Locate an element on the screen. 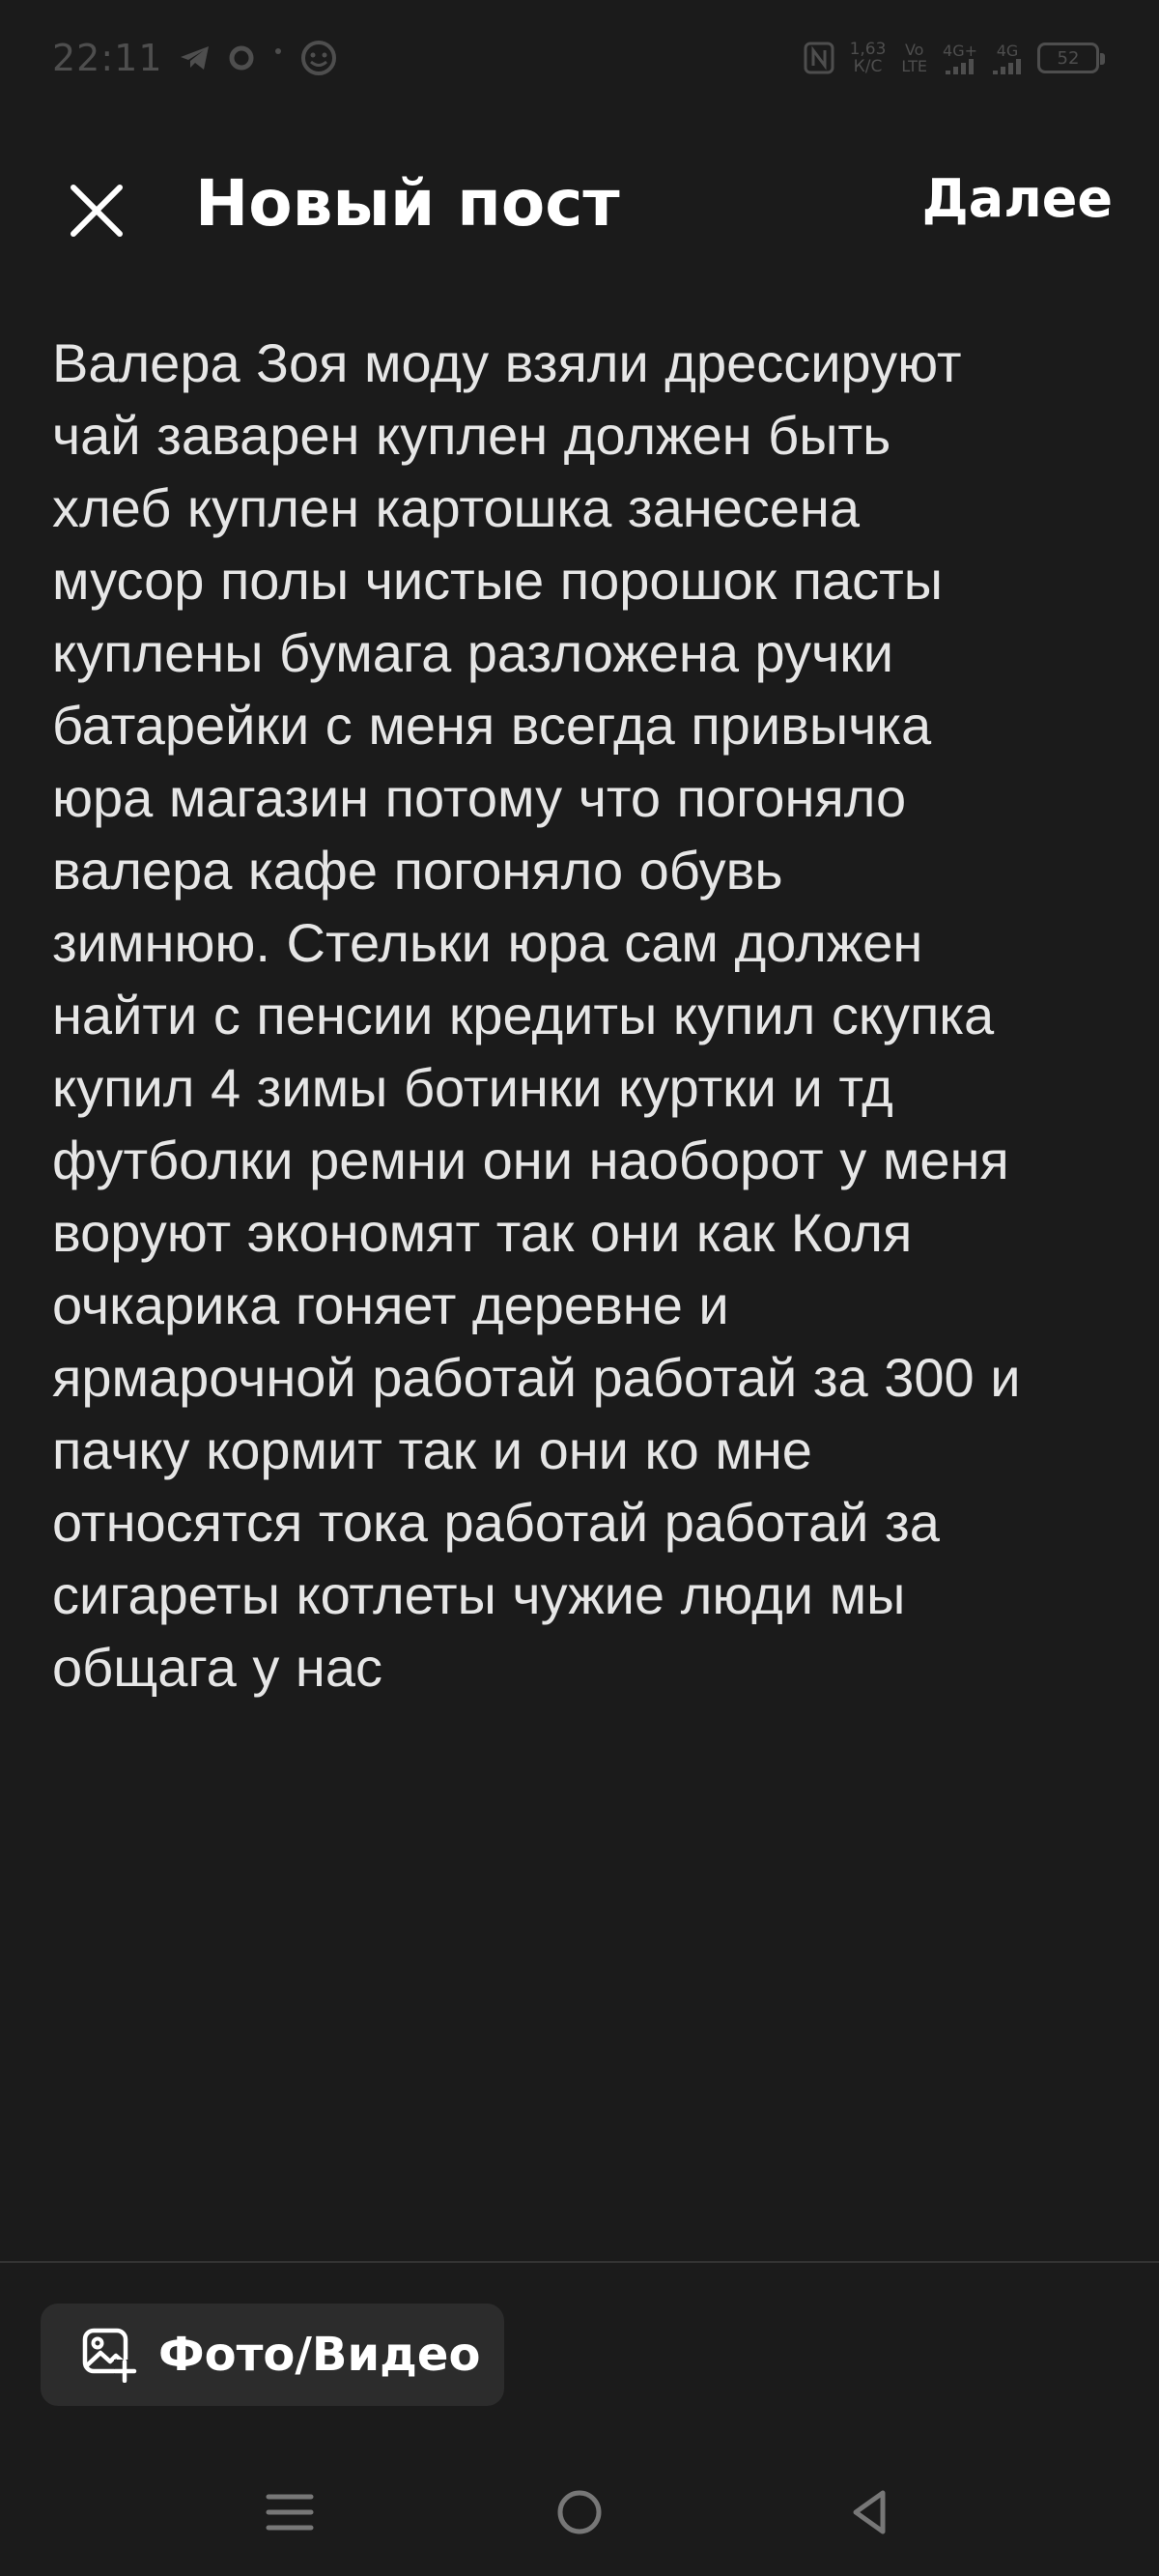  photo-video-label: Фото/Видео is located at coordinates (320, 2355).